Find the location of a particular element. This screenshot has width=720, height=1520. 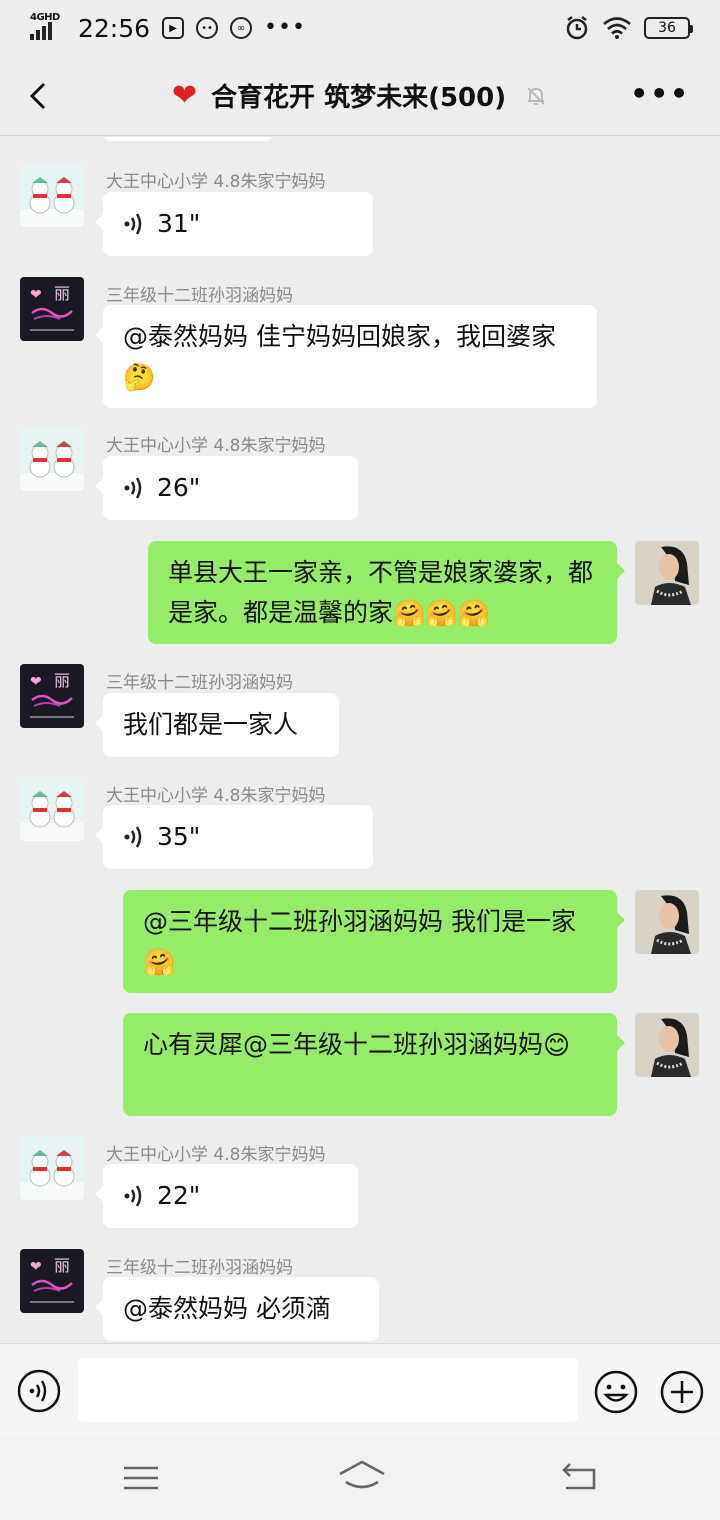

more-dots-icon: ••• is located at coordinates (285, 27).